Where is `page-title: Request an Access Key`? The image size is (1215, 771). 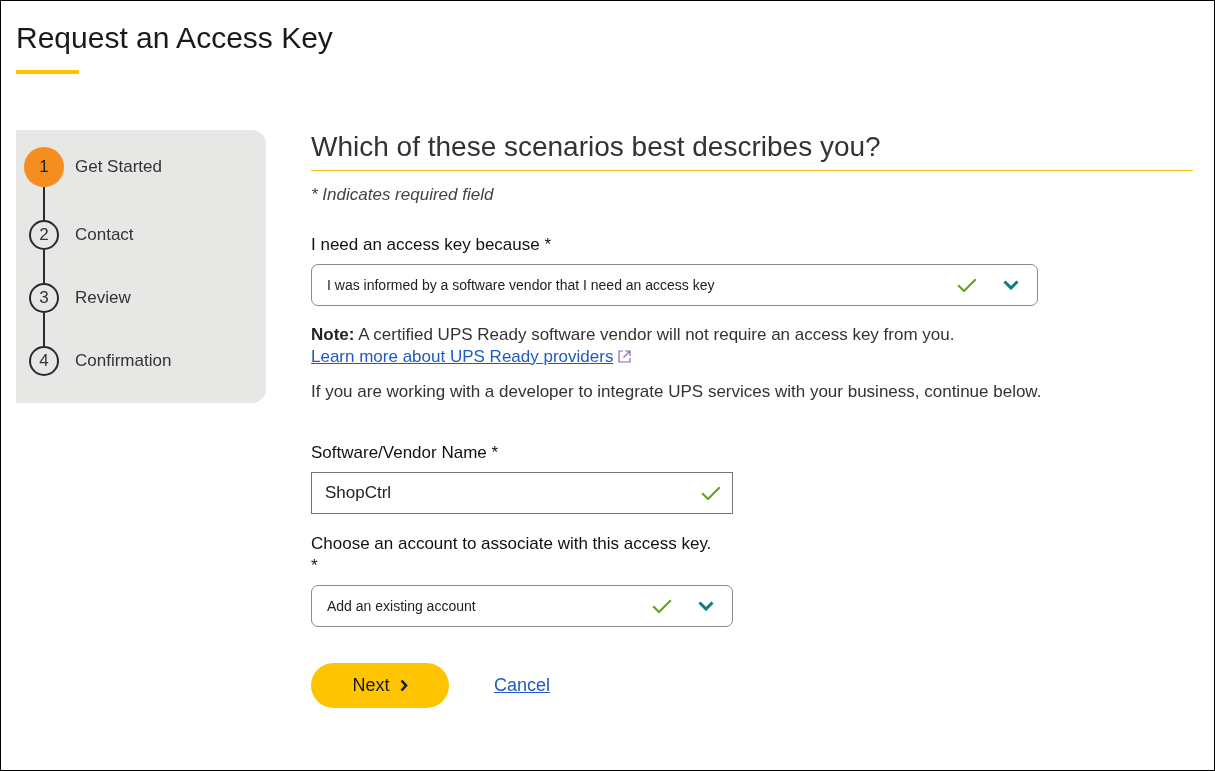
page-title: Request an Access Key is located at coordinates (175, 38).